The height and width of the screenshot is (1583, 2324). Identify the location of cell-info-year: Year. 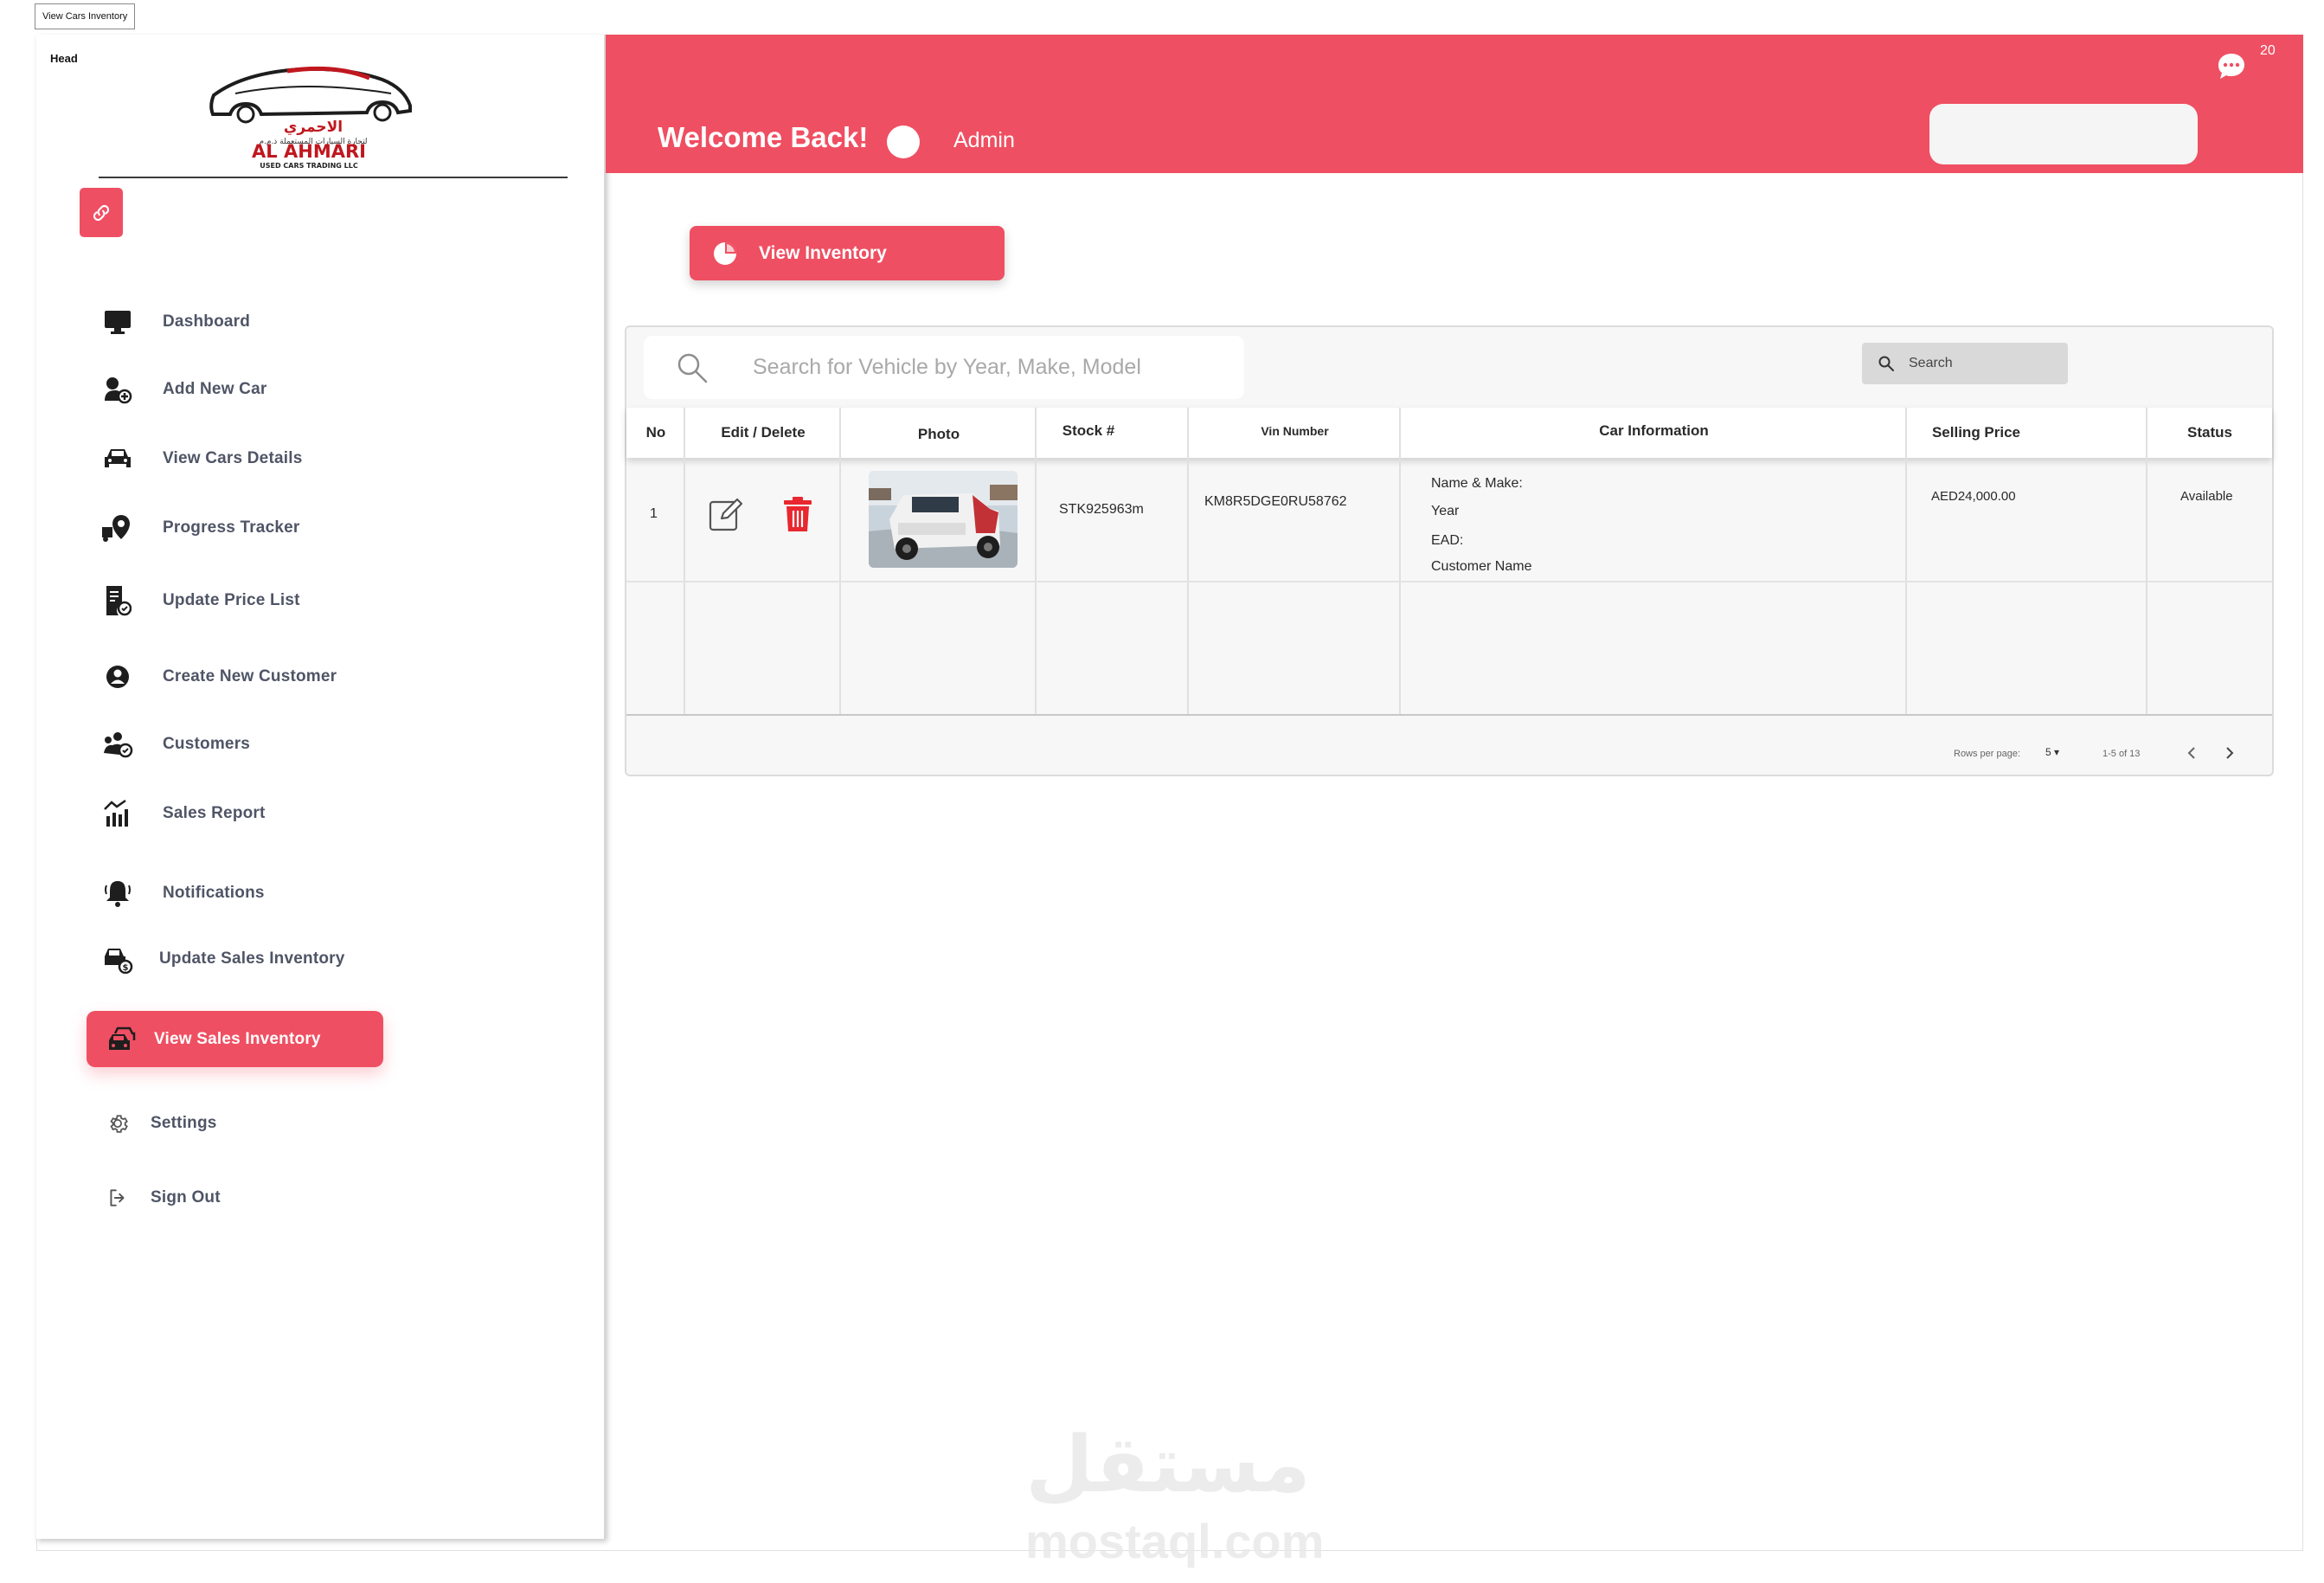
(1445, 511).